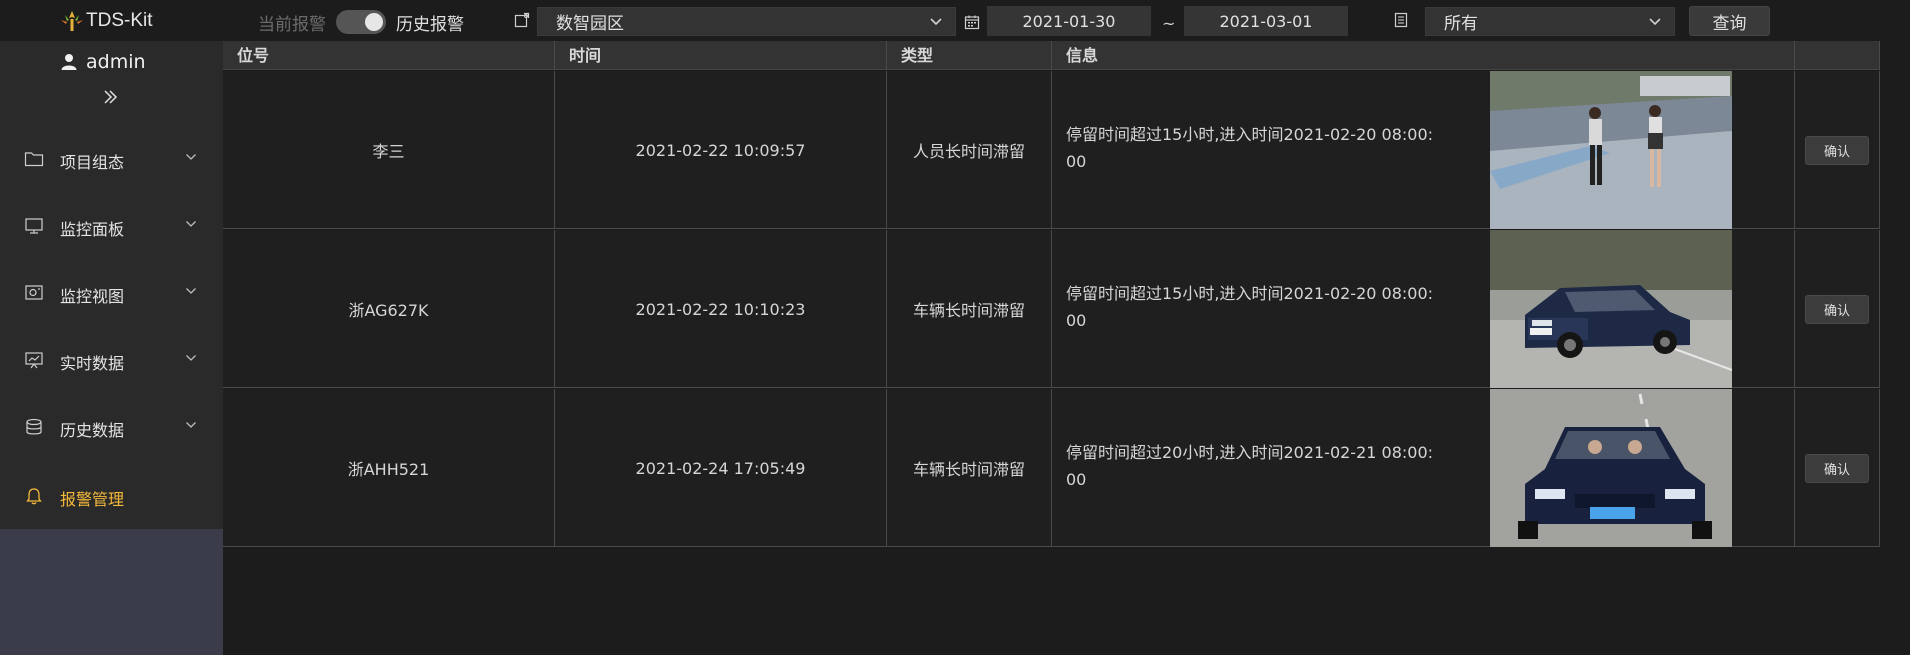  What do you see at coordinates (1837, 55) in the screenshot?
I see `column-header-action` at bounding box center [1837, 55].